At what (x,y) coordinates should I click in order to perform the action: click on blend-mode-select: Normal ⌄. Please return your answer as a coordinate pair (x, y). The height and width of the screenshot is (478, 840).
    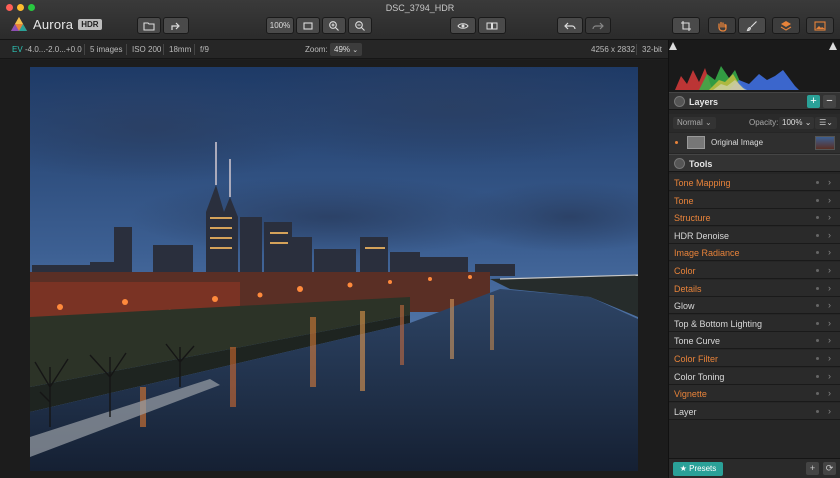
    Looking at the image, I should click on (694, 123).